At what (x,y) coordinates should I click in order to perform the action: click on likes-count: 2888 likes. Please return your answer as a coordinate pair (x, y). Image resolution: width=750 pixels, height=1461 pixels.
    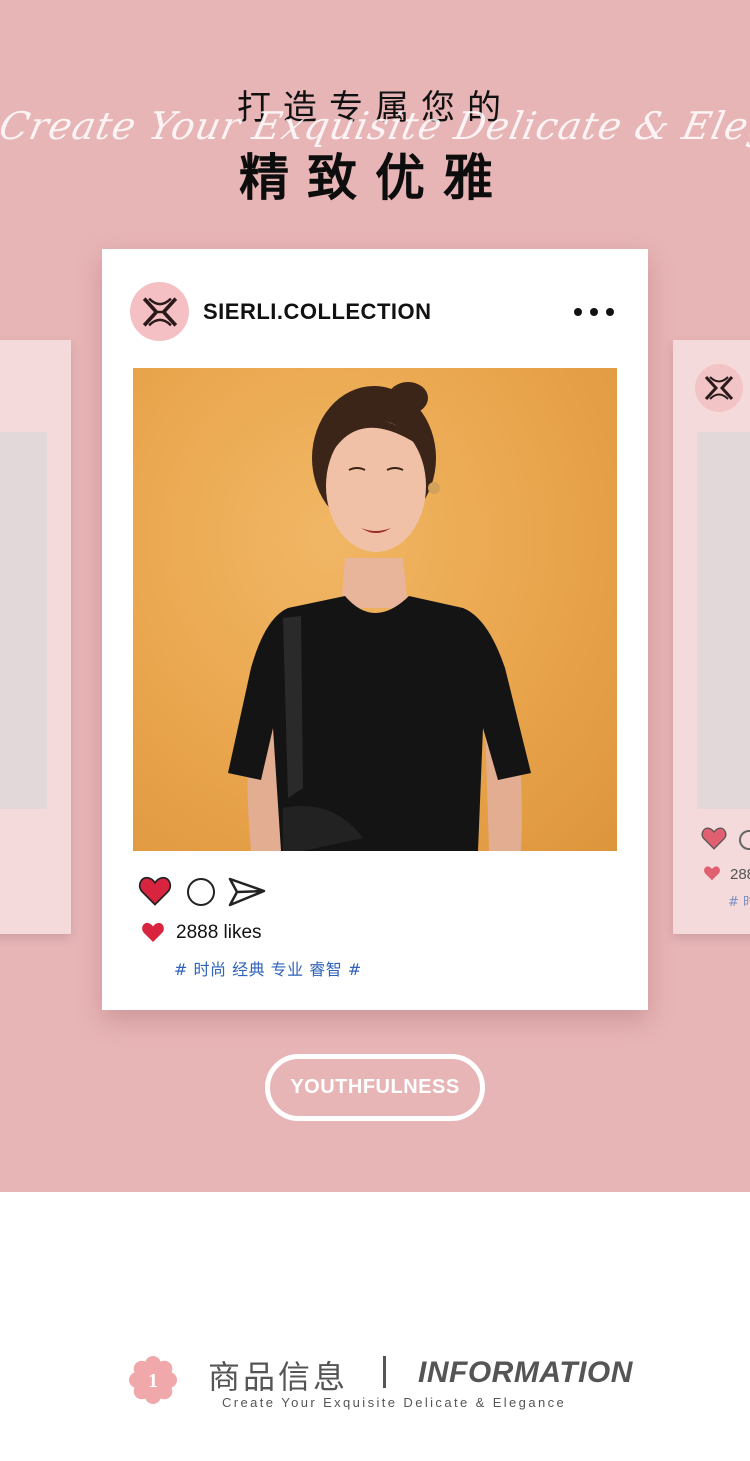
    Looking at the image, I should click on (219, 932).